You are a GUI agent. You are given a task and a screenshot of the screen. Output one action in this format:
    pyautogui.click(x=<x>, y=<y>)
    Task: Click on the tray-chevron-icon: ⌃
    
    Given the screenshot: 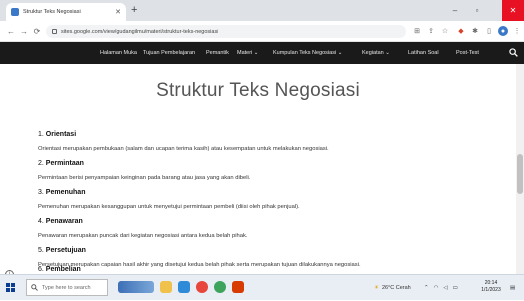 What is the action you would take?
    pyautogui.click(x=426, y=288)
    